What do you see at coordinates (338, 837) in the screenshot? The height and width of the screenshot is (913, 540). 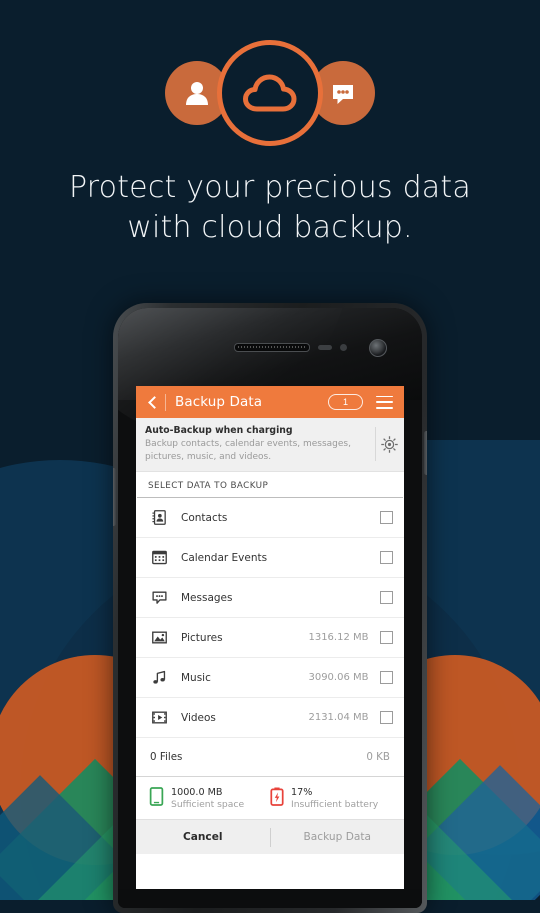 I see `backup-data-button: Backup Data` at bounding box center [338, 837].